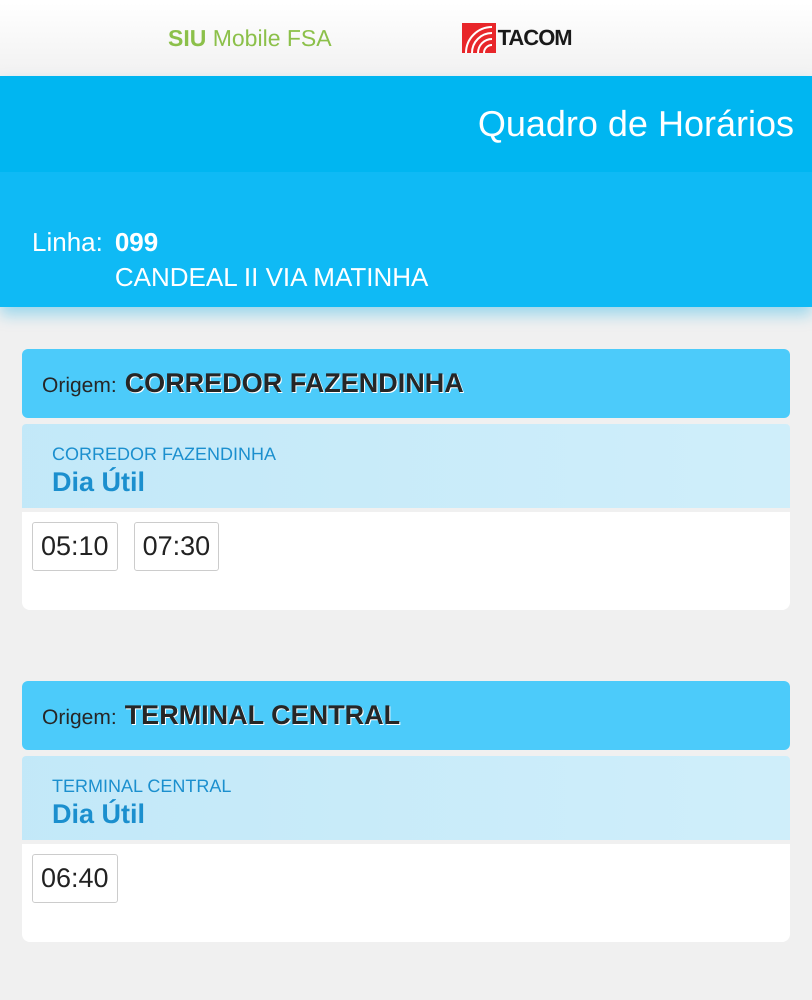 This screenshot has width=812, height=1000. What do you see at coordinates (142, 786) in the screenshot?
I see `stop-name: TERMINAL CENTRAL` at bounding box center [142, 786].